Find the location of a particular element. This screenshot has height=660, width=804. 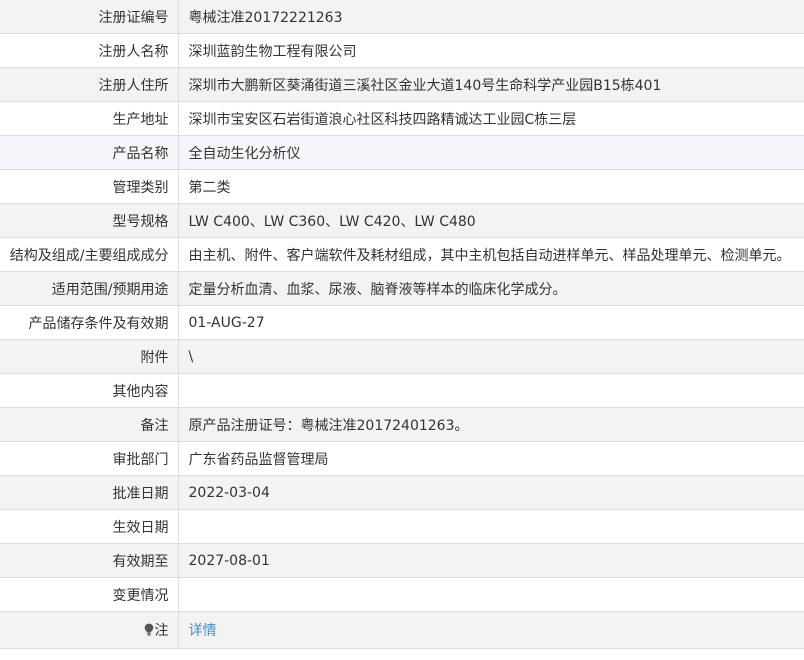

row-label: 适用范围/预期用途 is located at coordinates (89, 288).